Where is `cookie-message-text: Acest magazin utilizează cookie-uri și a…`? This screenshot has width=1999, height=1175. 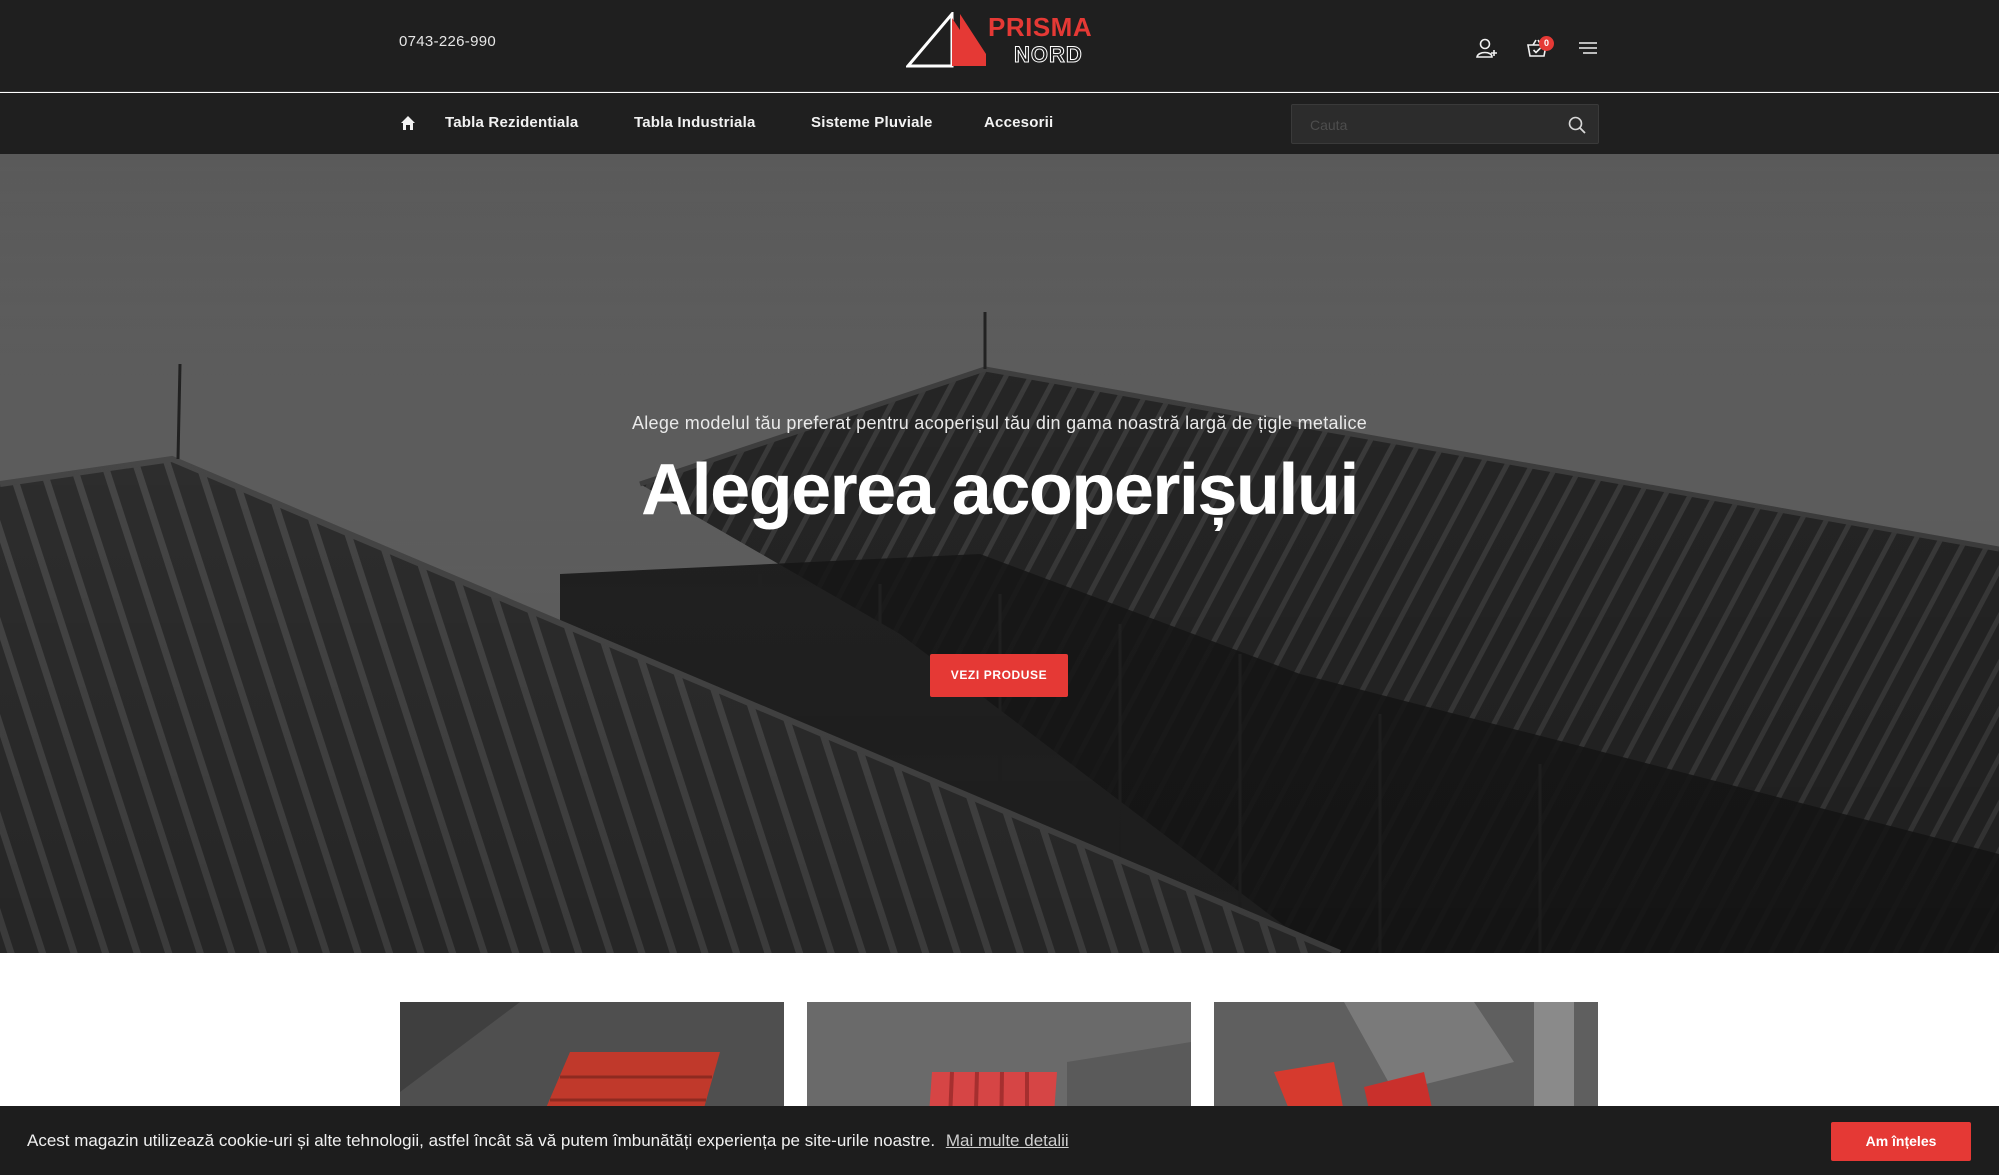
cookie-message-text: Acest magazin utilizează cookie-uri și a… is located at coordinates (481, 1140).